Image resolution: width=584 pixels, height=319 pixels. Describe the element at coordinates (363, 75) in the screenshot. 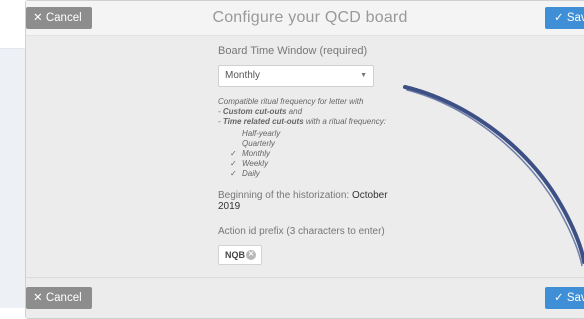

I see `caret-down-icon: ▼` at that location.